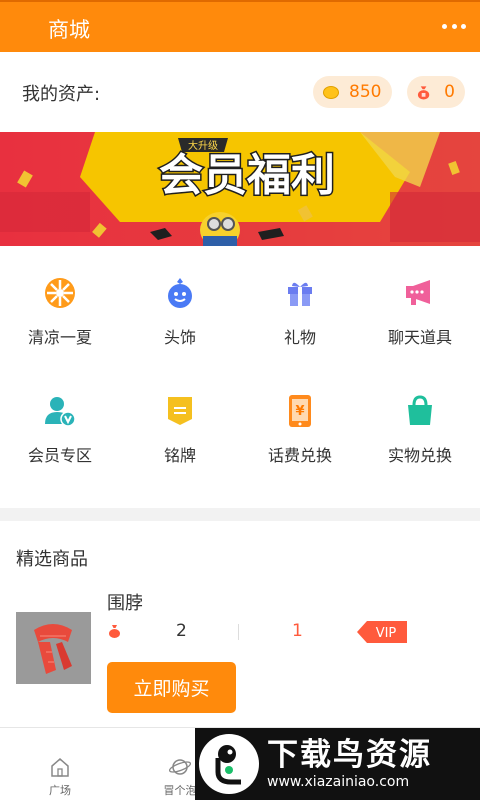 This screenshot has width=480, height=800. I want to click on vip-price: 1, so click(297, 631).